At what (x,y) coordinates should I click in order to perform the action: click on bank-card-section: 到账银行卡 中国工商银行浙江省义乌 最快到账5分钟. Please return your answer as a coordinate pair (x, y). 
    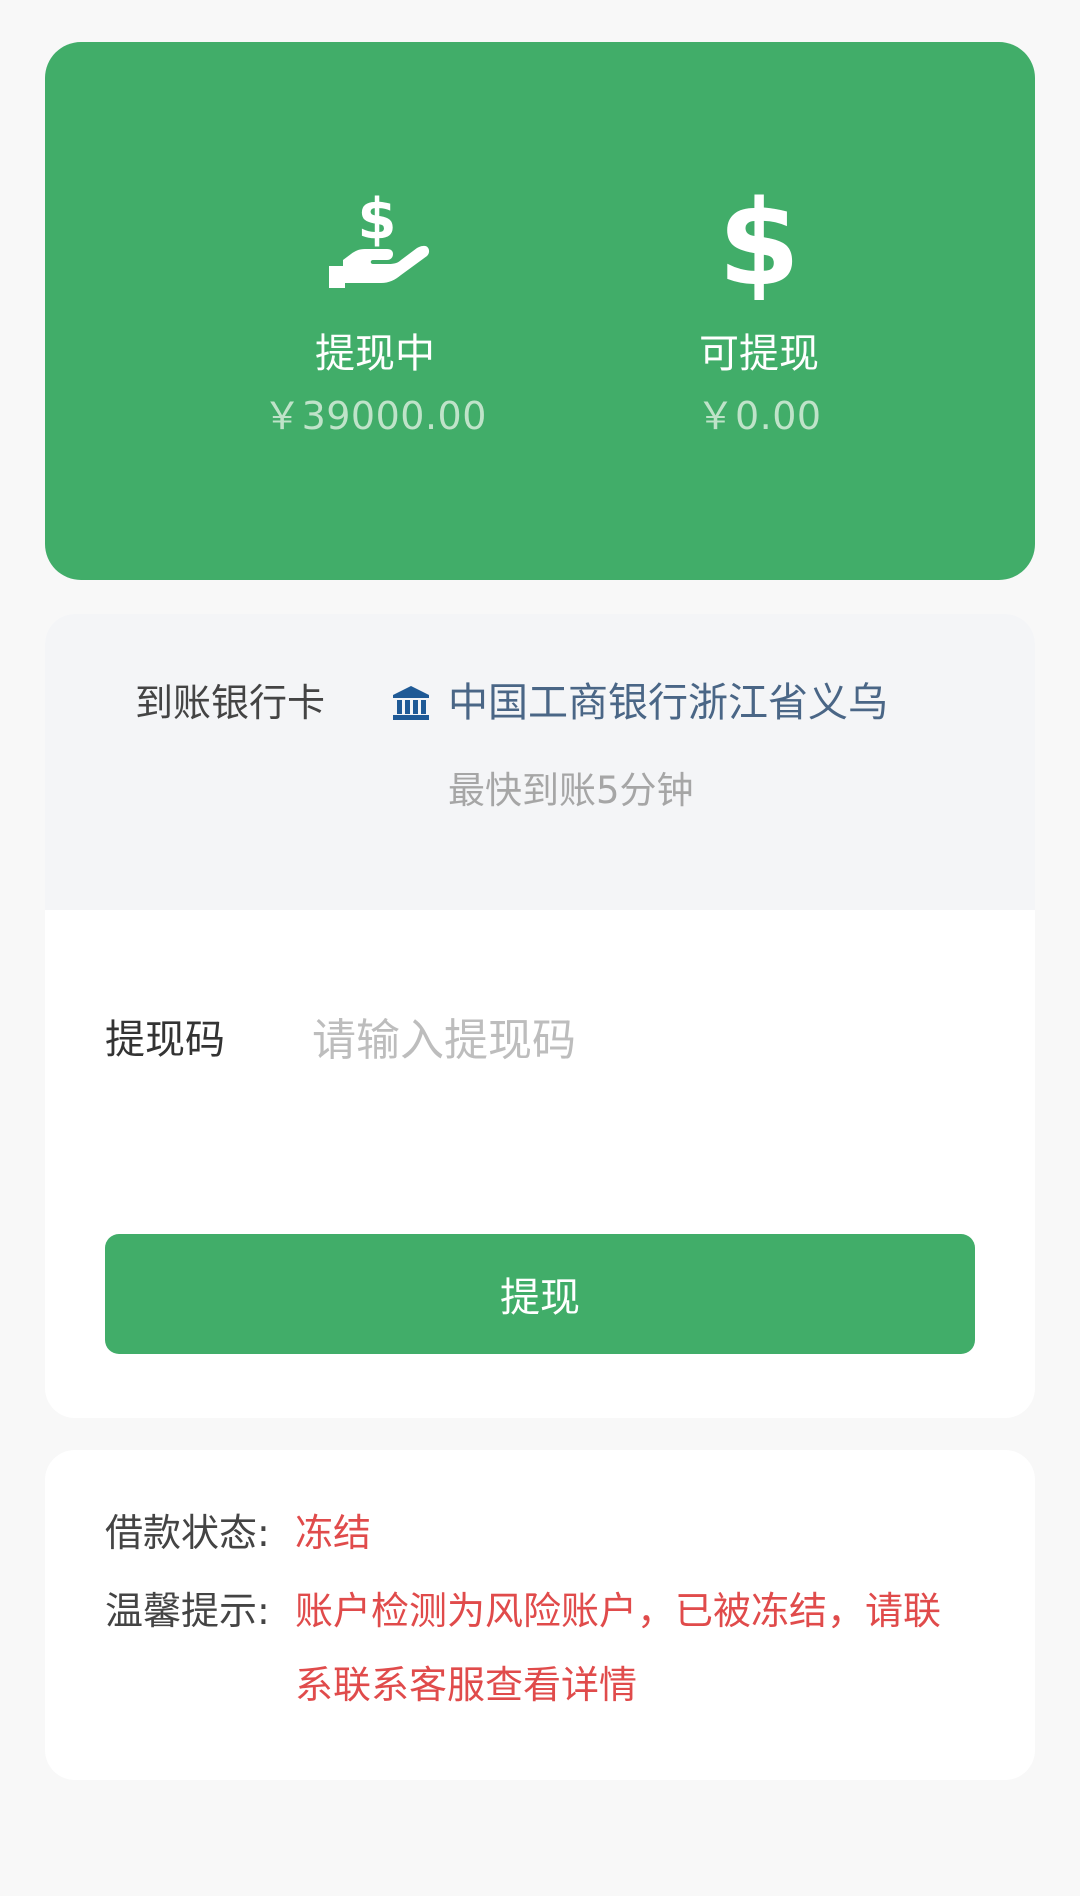
    Looking at the image, I should click on (540, 762).